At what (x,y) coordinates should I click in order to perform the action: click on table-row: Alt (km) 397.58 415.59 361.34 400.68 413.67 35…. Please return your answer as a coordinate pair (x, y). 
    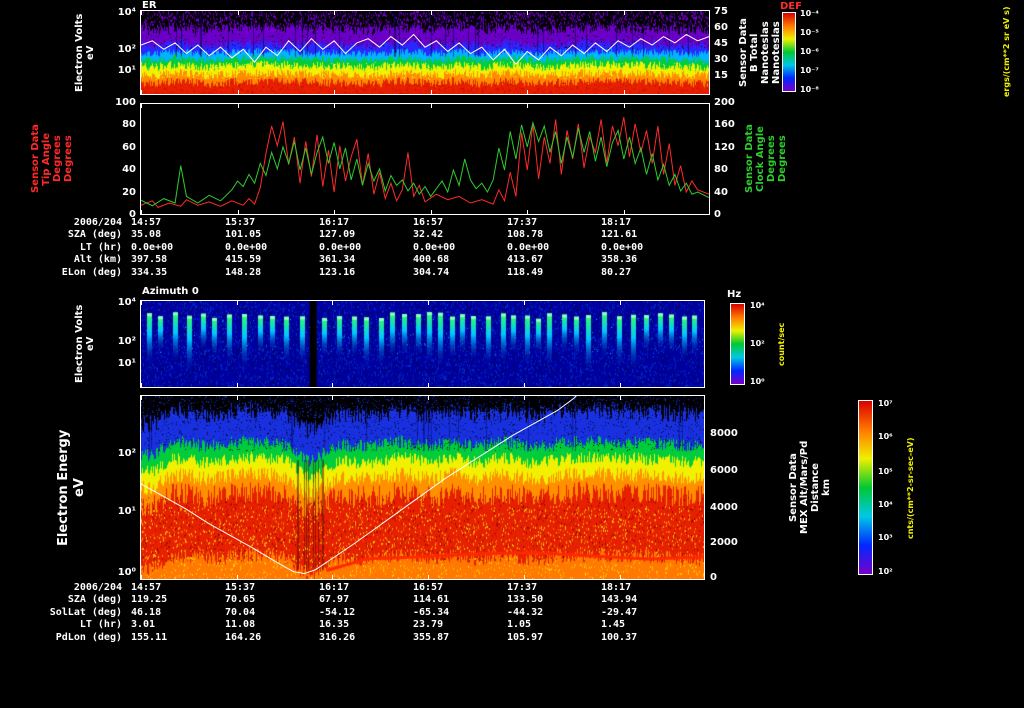
    Looking at the image, I should click on (347, 260).